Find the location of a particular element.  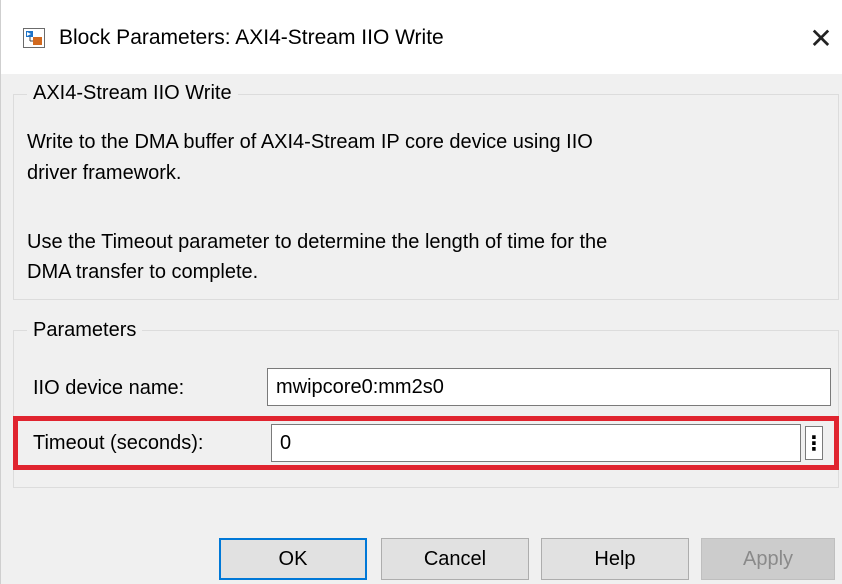

simulink-block-icon is located at coordinates (34, 38).